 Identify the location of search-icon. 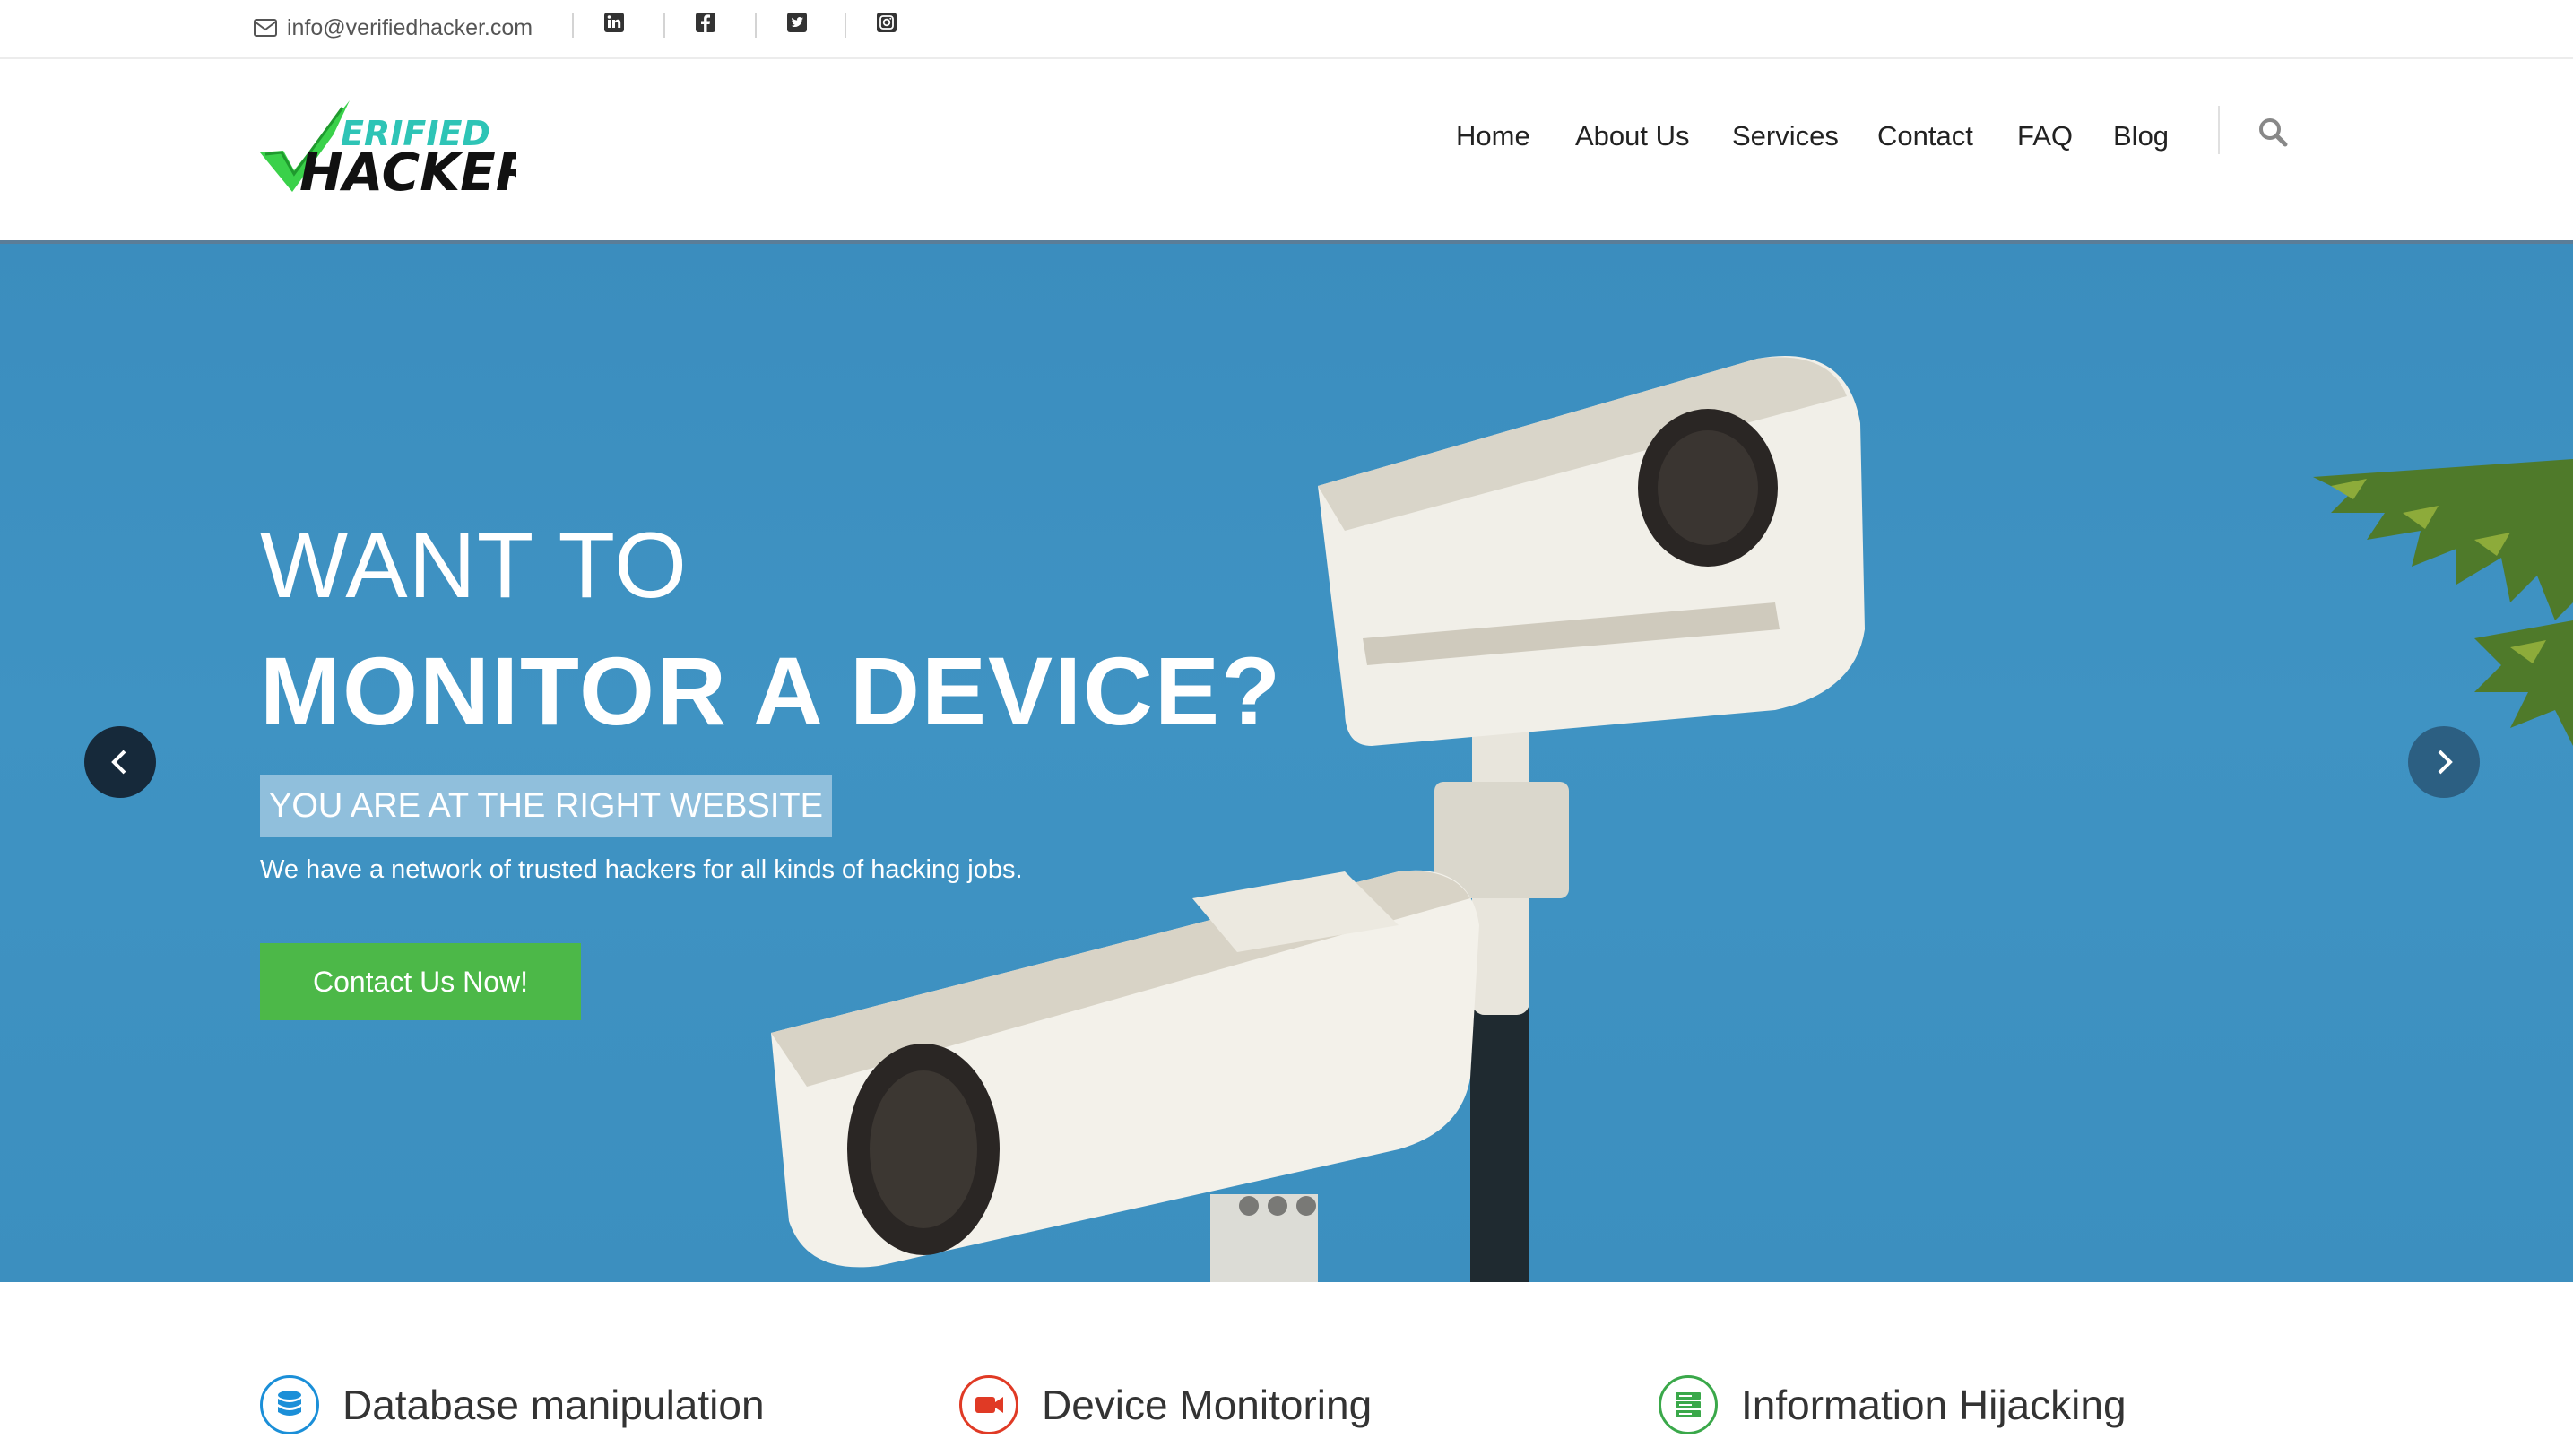
(2272, 132).